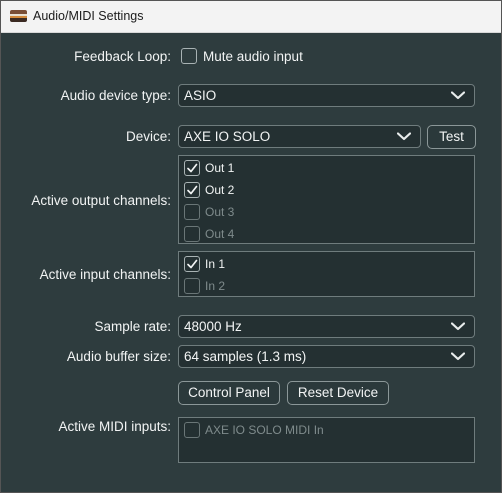 The height and width of the screenshot is (493, 502). What do you see at coordinates (215, 286) in the screenshot?
I see `input-channel-label: In 2` at bounding box center [215, 286].